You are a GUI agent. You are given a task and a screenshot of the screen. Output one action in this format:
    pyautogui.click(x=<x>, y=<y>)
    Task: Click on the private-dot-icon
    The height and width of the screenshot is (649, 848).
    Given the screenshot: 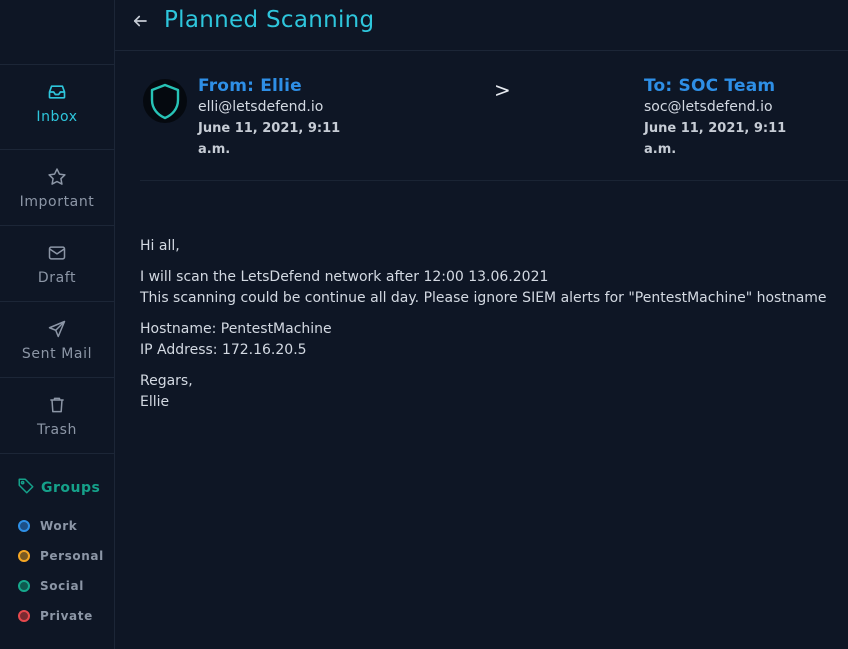 What is the action you would take?
    pyautogui.click(x=24, y=616)
    